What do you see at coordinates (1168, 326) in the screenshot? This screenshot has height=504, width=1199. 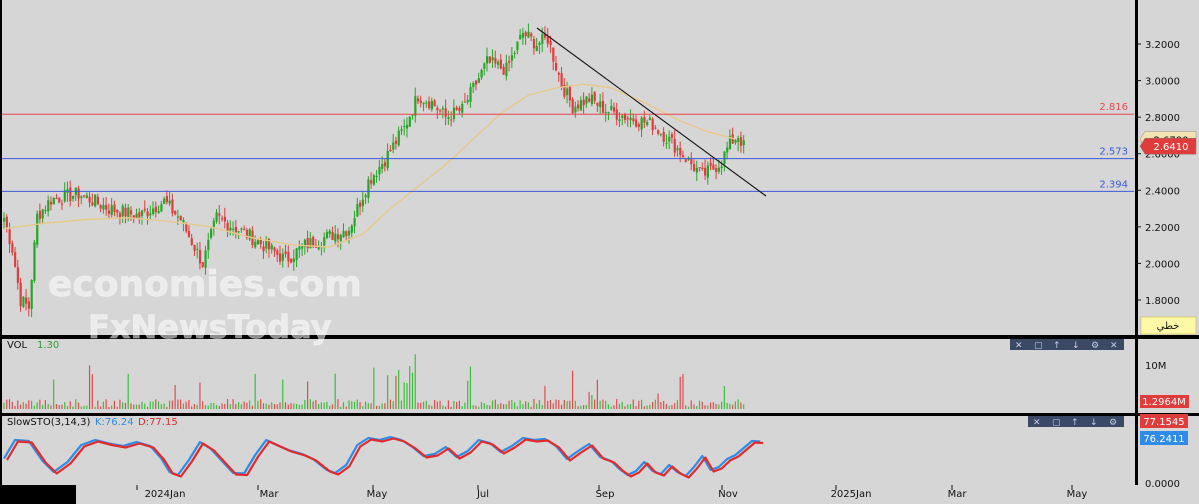 I see `linear-scale-label: خطي` at bounding box center [1168, 326].